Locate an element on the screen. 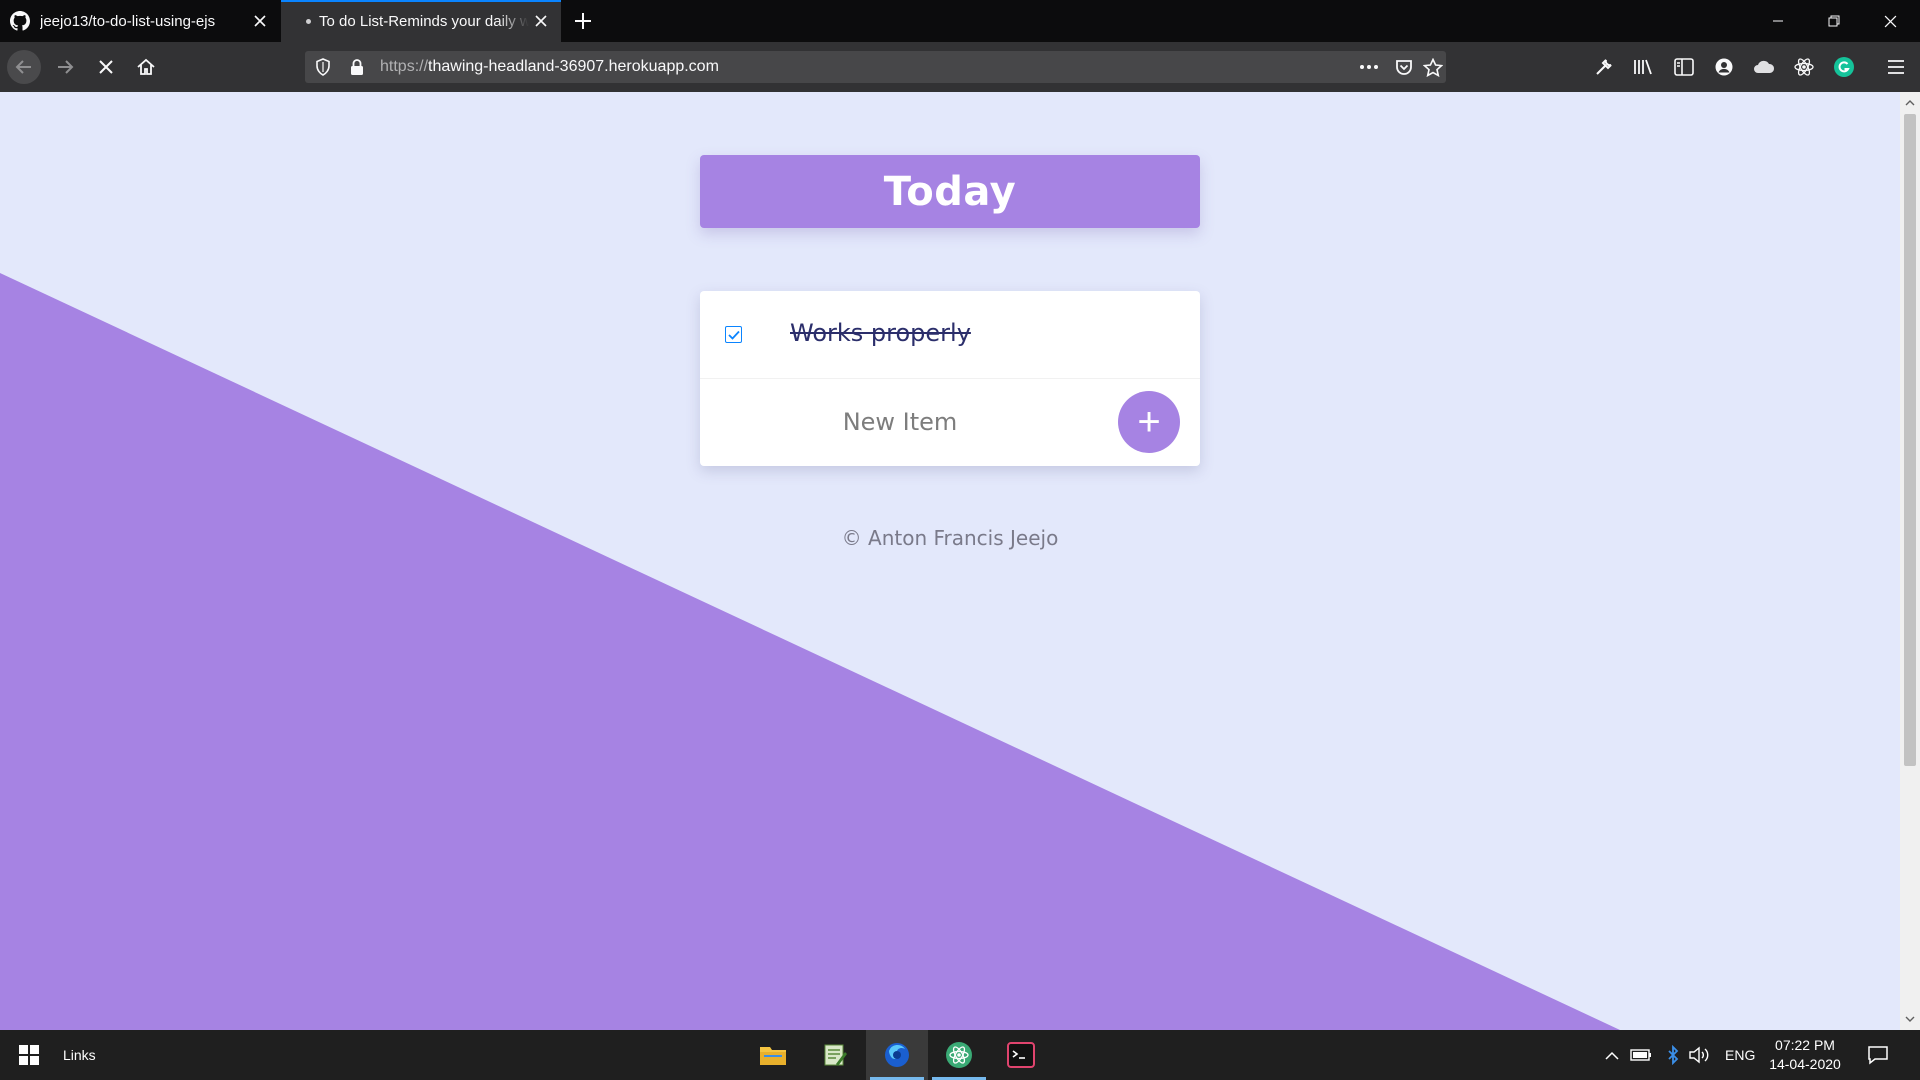 This screenshot has height=1080, width=1920. url-scheme: https:// is located at coordinates (404, 66).